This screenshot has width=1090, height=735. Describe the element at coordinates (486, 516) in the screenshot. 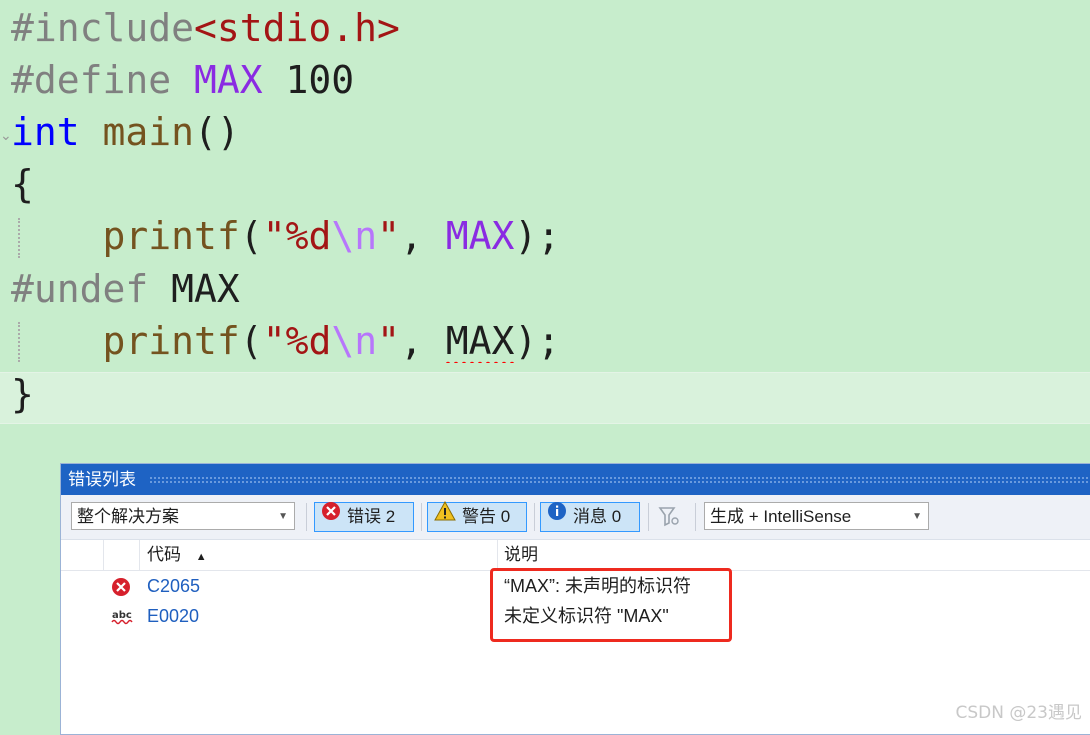

I see `warnings-filter-label: 警告 0` at that location.